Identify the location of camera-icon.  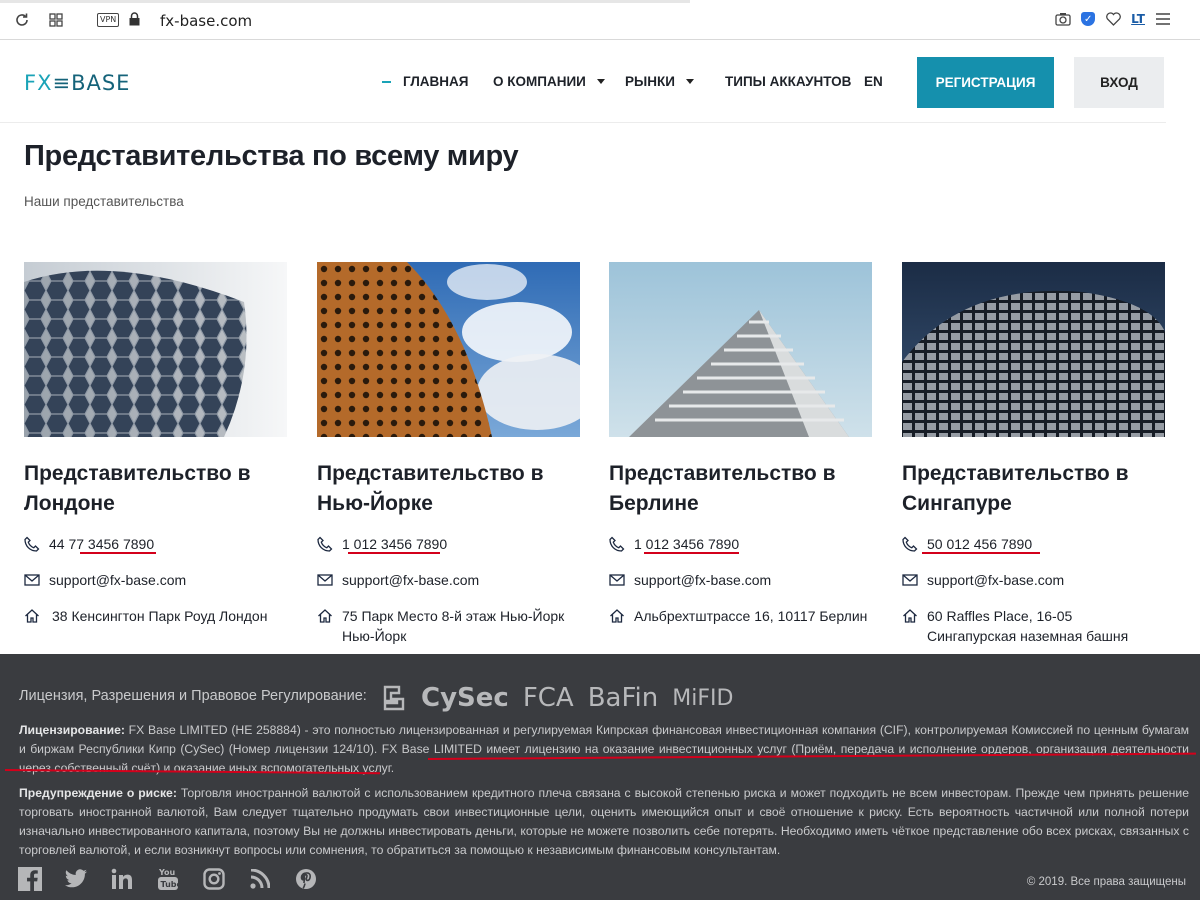
(1063, 19).